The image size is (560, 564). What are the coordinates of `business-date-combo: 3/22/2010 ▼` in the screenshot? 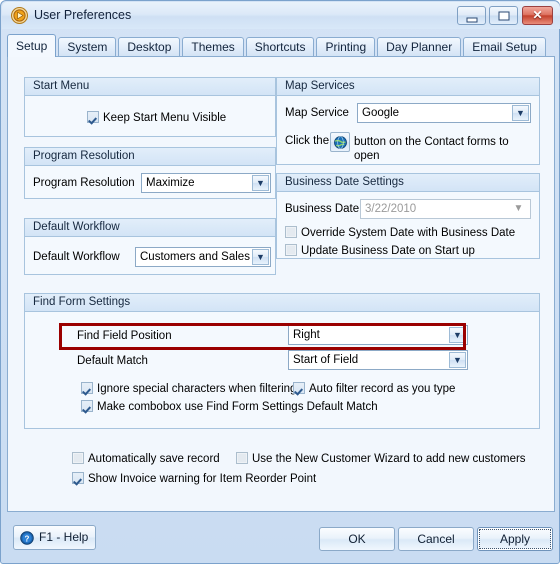 It's located at (445, 209).